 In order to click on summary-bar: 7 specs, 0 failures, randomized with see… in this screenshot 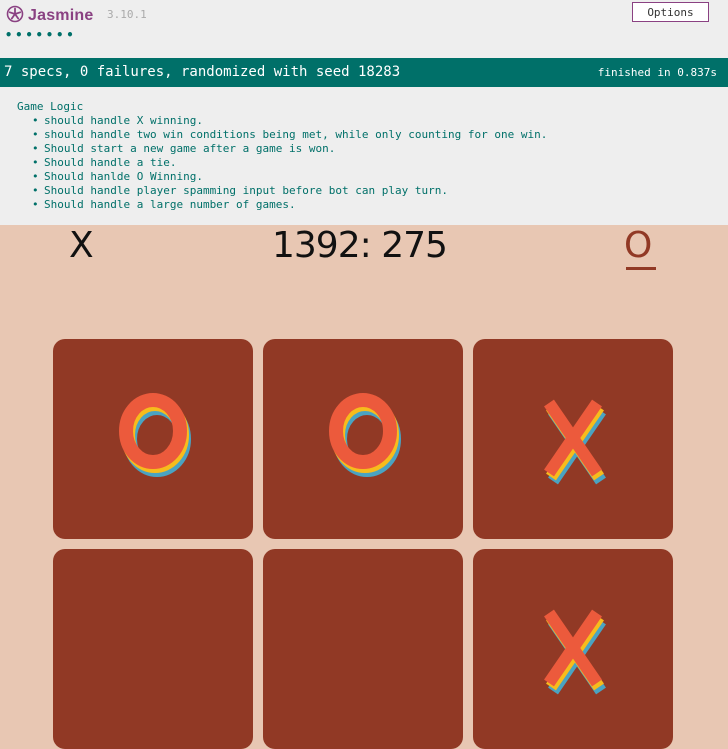, I will do `click(364, 72)`.